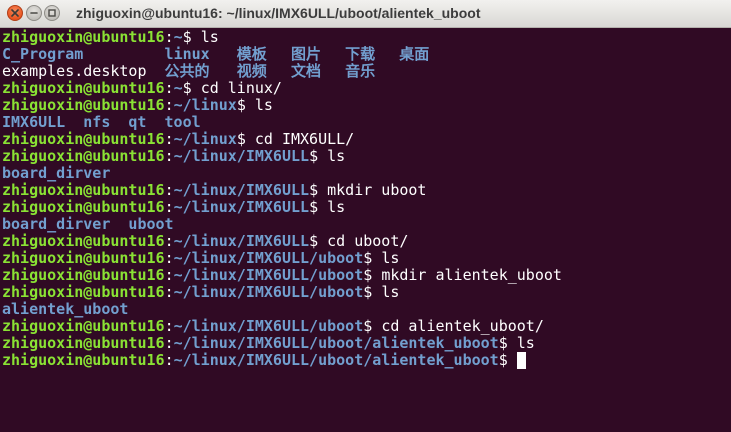 Image resolution: width=731 pixels, height=432 pixels. I want to click on maximize-icon, so click(52, 13).